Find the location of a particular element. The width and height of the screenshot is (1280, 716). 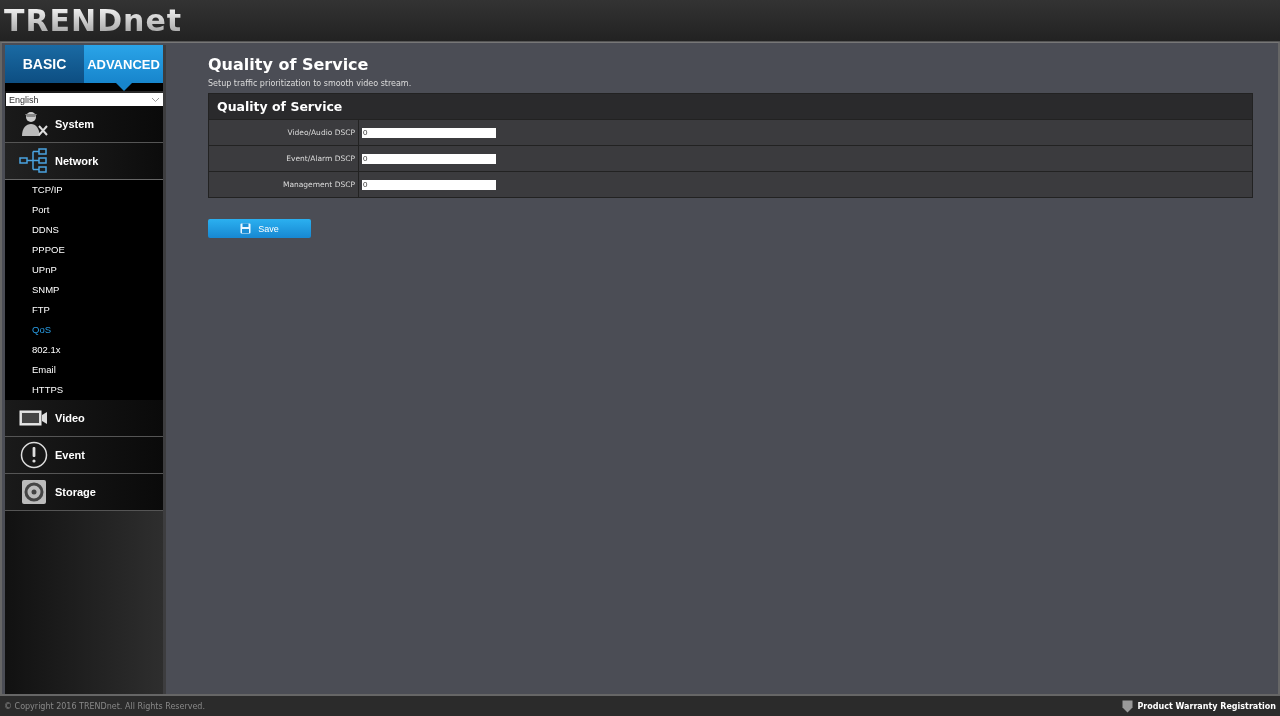

shield-icon is located at coordinates (1128, 706).